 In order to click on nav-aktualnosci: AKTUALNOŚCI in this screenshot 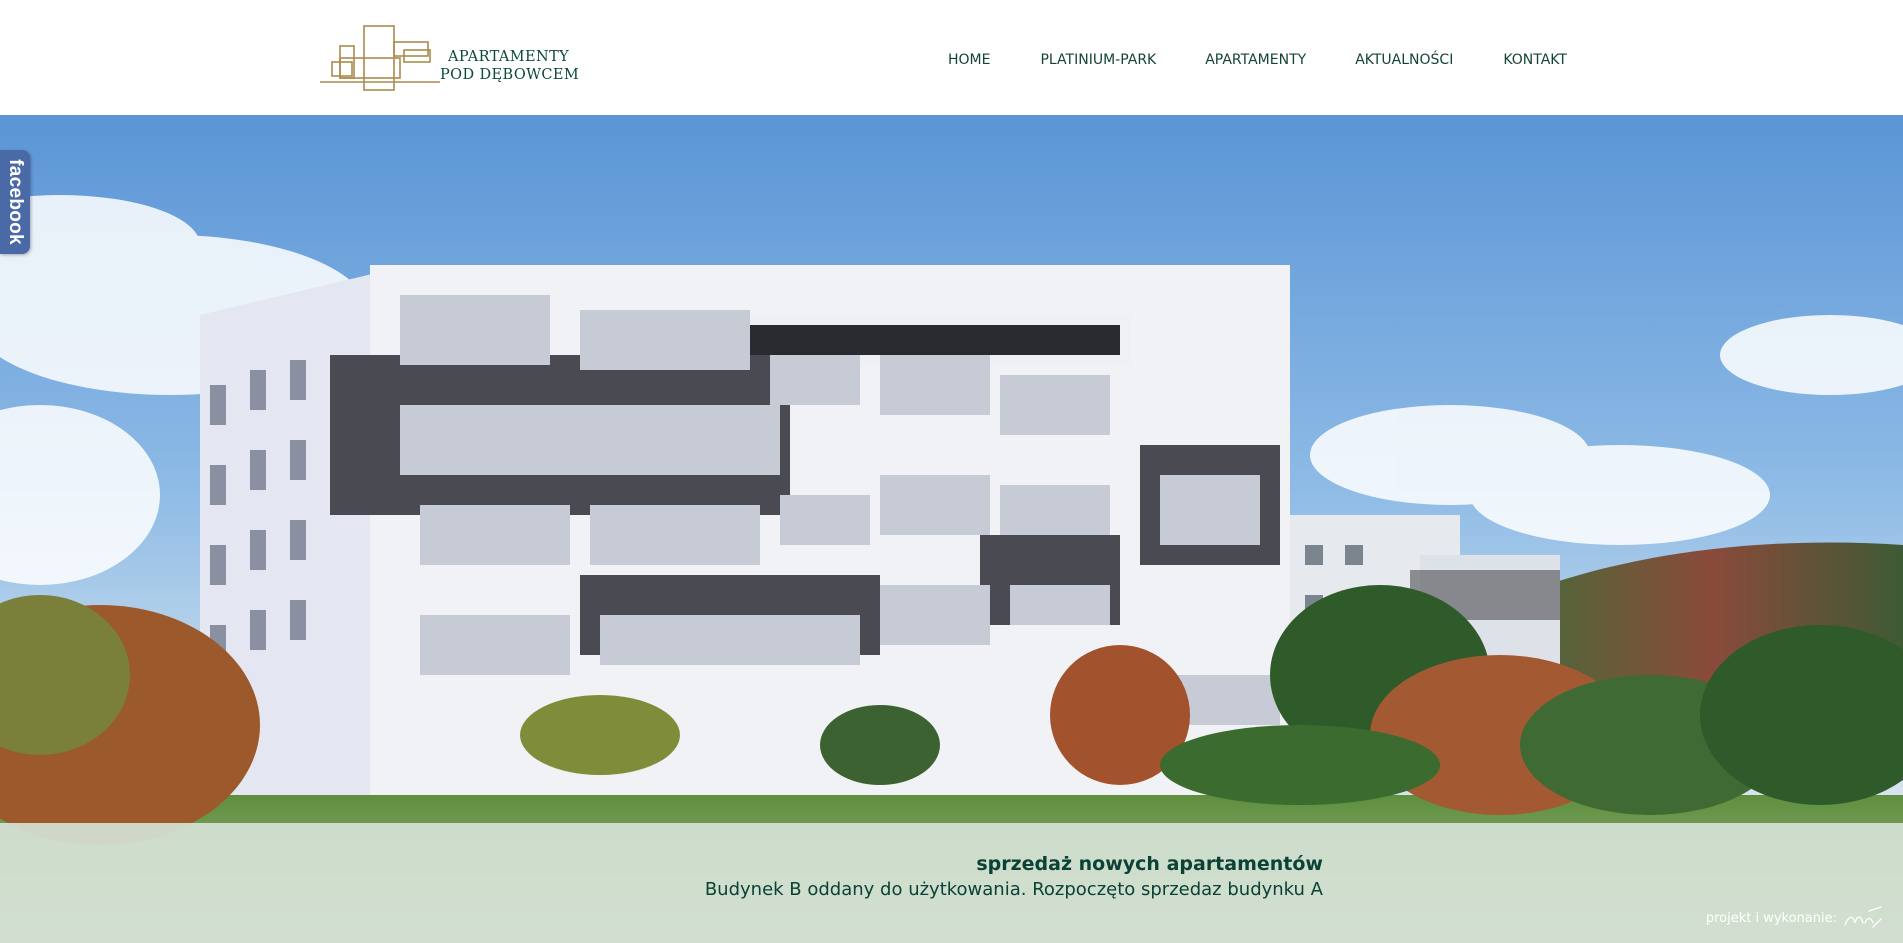, I will do `click(1404, 60)`.